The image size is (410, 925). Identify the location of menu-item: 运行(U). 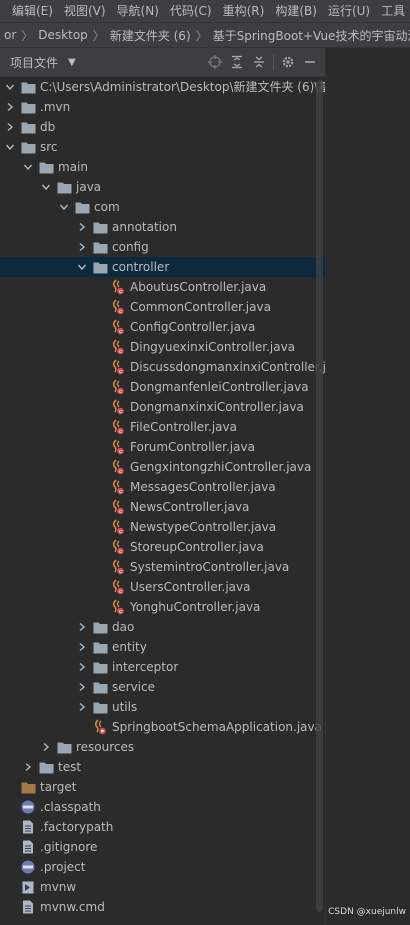
(348, 11).